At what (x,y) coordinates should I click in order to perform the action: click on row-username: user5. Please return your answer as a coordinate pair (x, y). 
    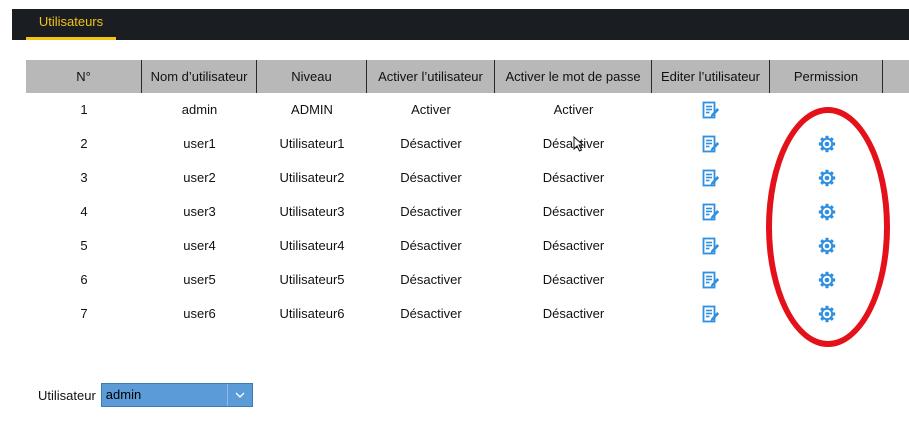
    Looking at the image, I should click on (199, 279).